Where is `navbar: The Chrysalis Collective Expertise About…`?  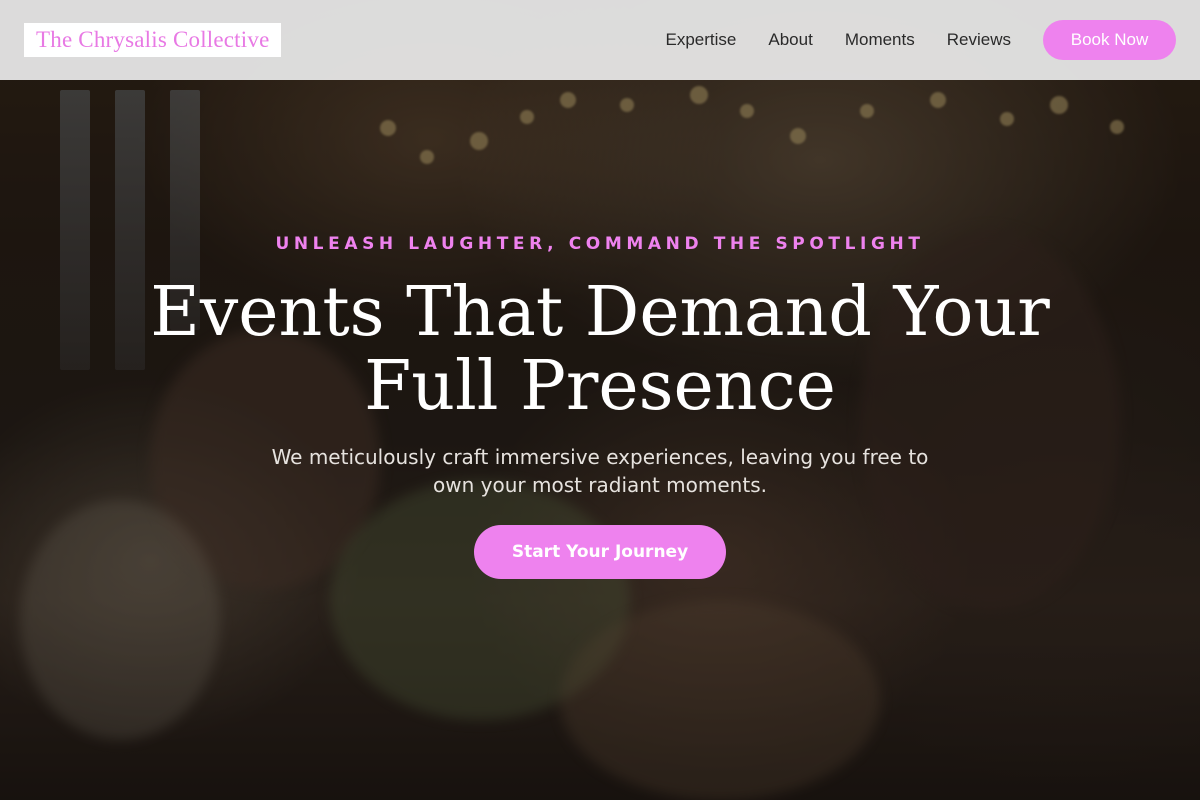 navbar: The Chrysalis Collective Expertise About… is located at coordinates (600, 40).